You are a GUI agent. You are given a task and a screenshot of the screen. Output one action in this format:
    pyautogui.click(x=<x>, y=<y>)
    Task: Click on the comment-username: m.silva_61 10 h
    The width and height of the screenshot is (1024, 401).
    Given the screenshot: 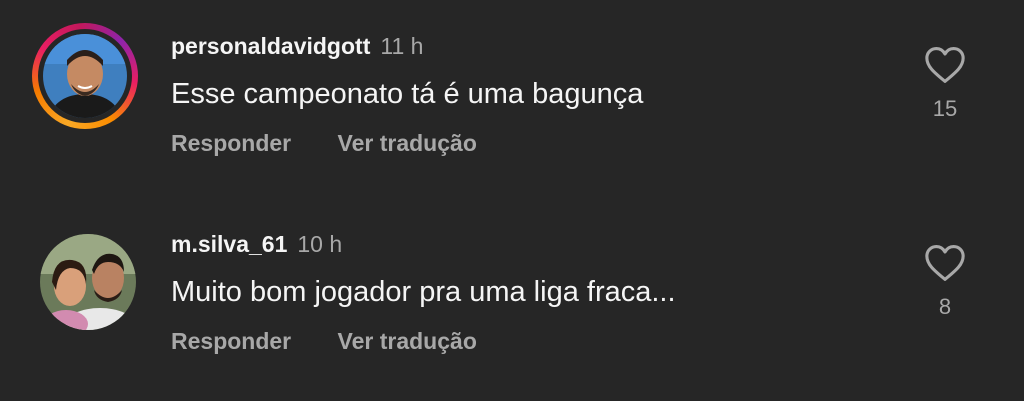 What is the action you would take?
    pyautogui.click(x=256, y=244)
    